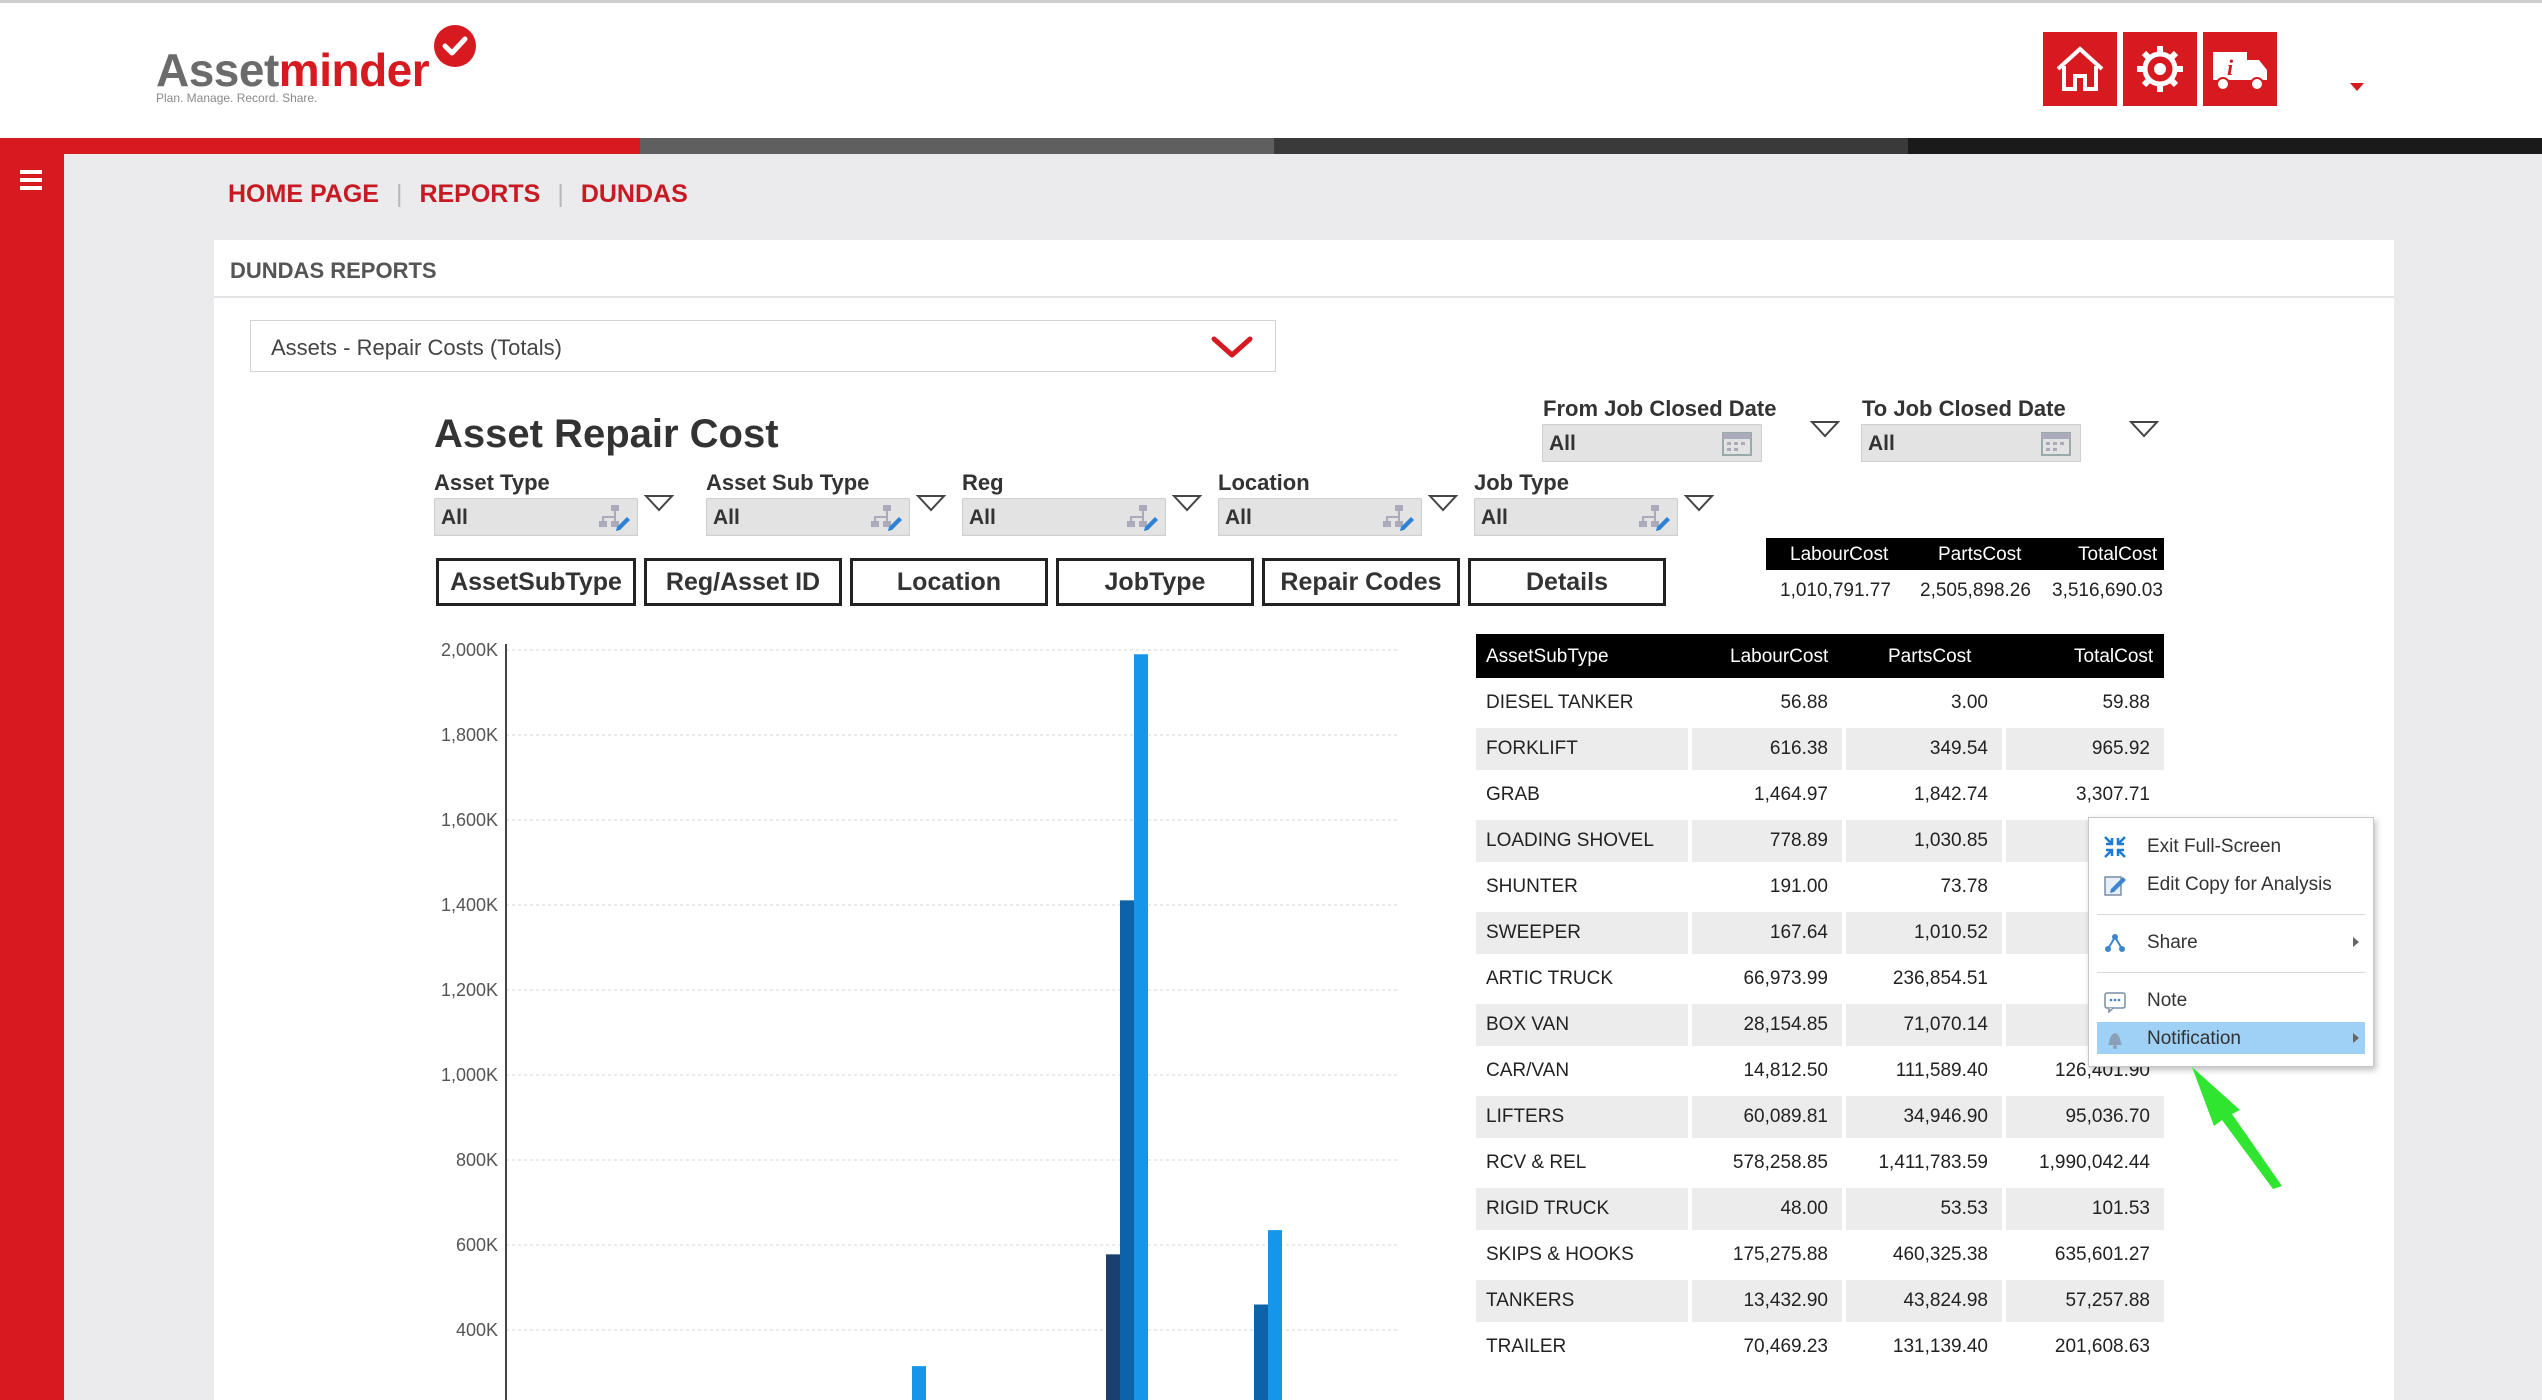 The width and height of the screenshot is (2542, 1400). What do you see at coordinates (1924, 749) in the screenshot?
I see `table-cell: 349.54` at bounding box center [1924, 749].